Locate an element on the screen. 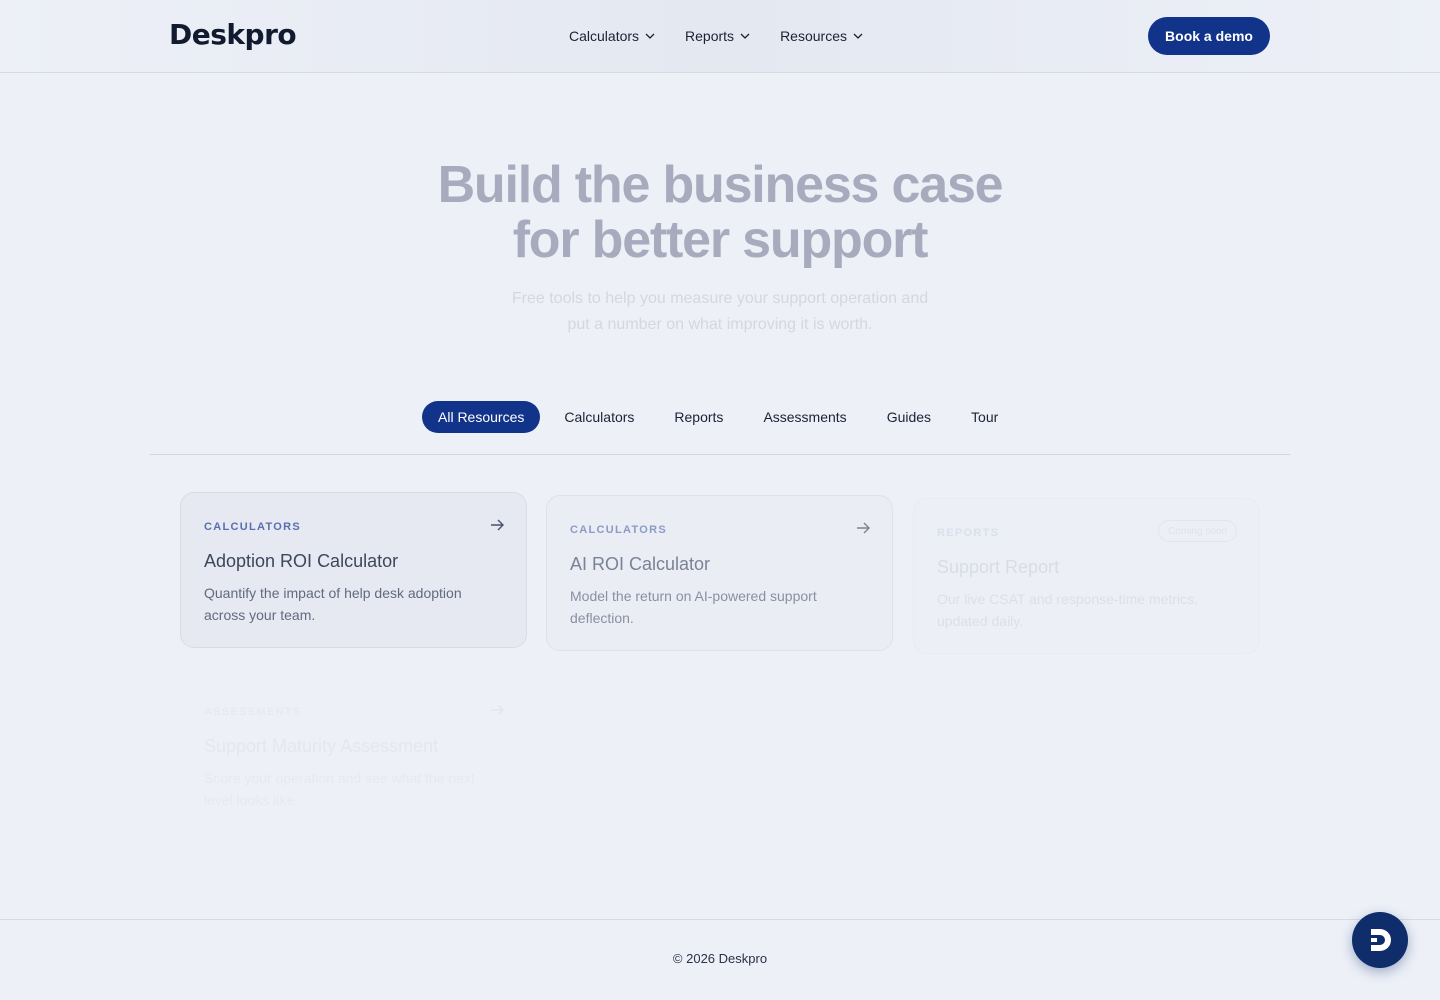  footer-copyright: © 2026 Deskpro is located at coordinates (720, 958).